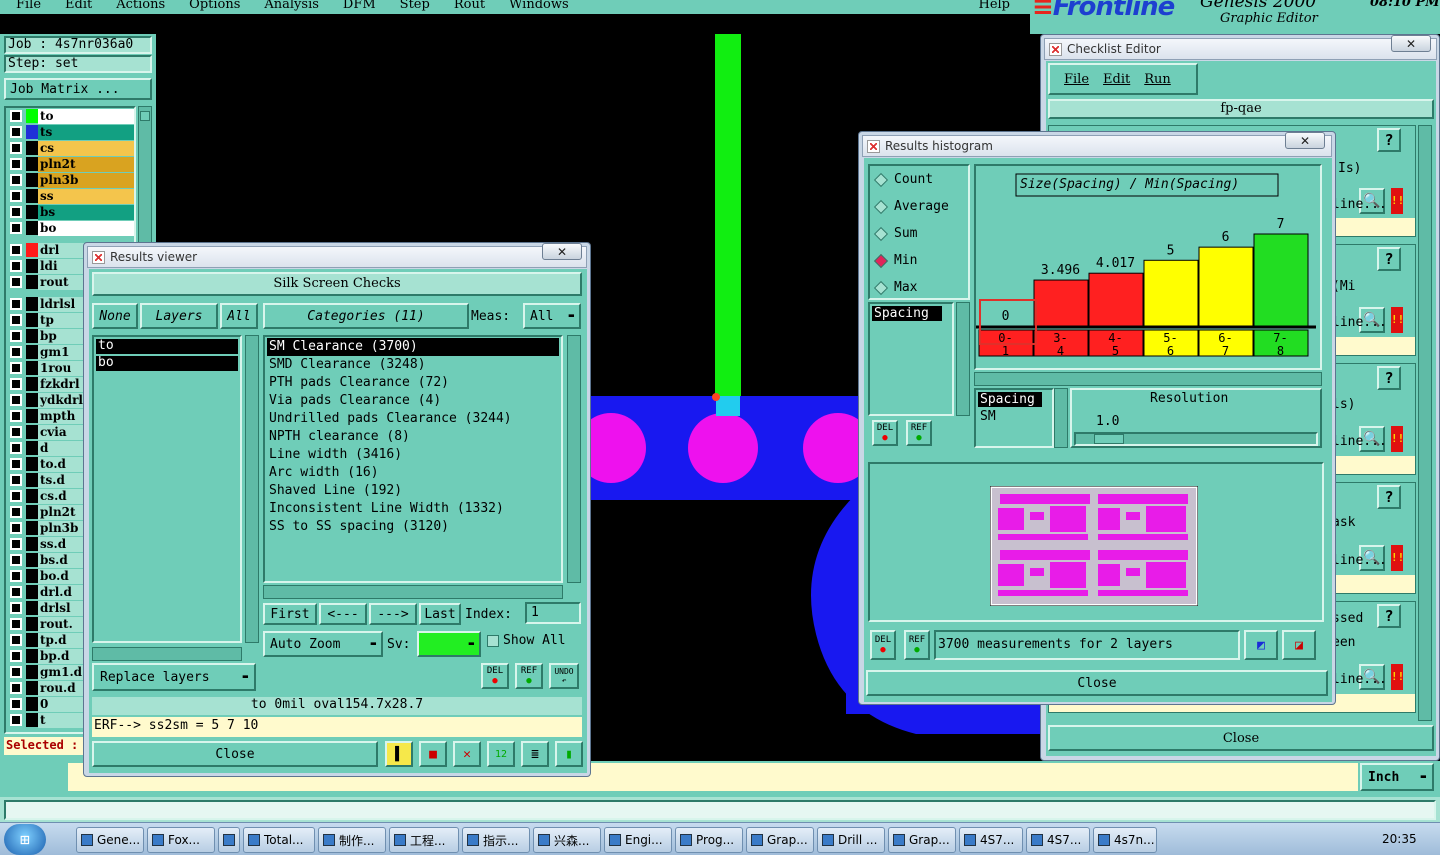 Image resolution: width=1440 pixels, height=855 pixels. What do you see at coordinates (413, 592) in the screenshot?
I see `category-hscroll` at bounding box center [413, 592].